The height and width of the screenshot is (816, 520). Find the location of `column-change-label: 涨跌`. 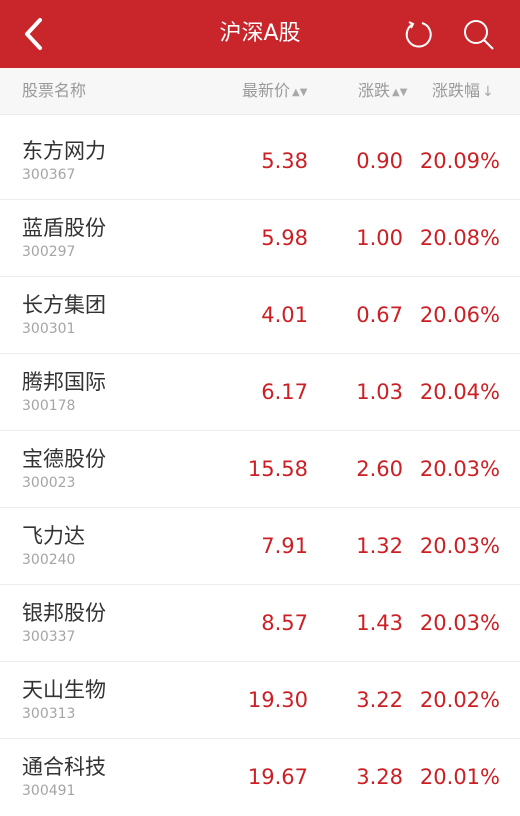

column-change-label: 涨跌 is located at coordinates (374, 90).